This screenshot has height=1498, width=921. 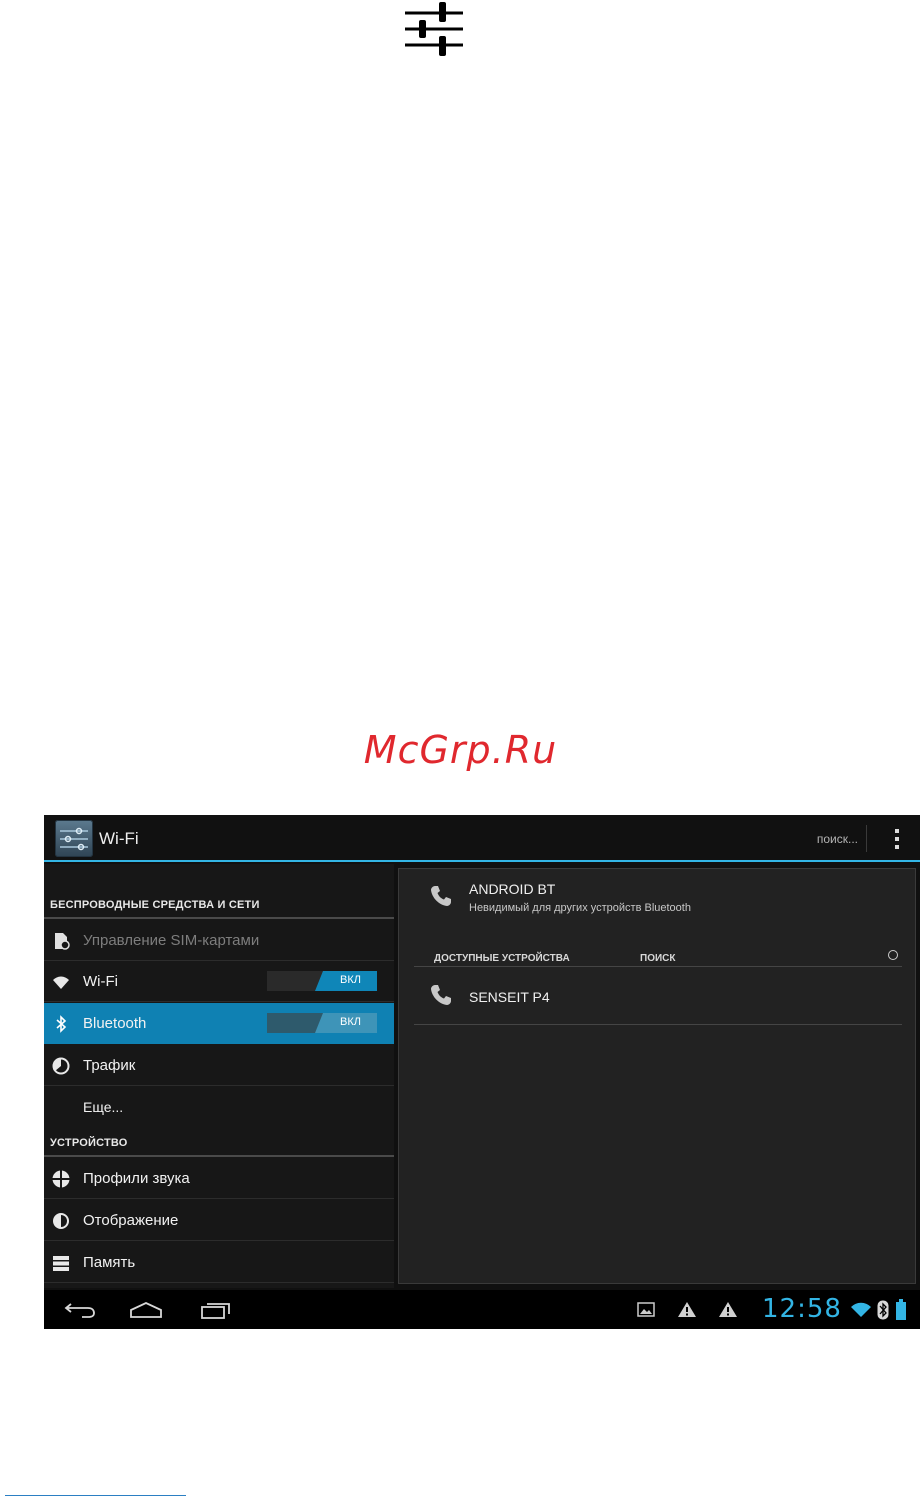 I want to click on bluetooth-toggle: ВКЛ, so click(x=322, y=1023).